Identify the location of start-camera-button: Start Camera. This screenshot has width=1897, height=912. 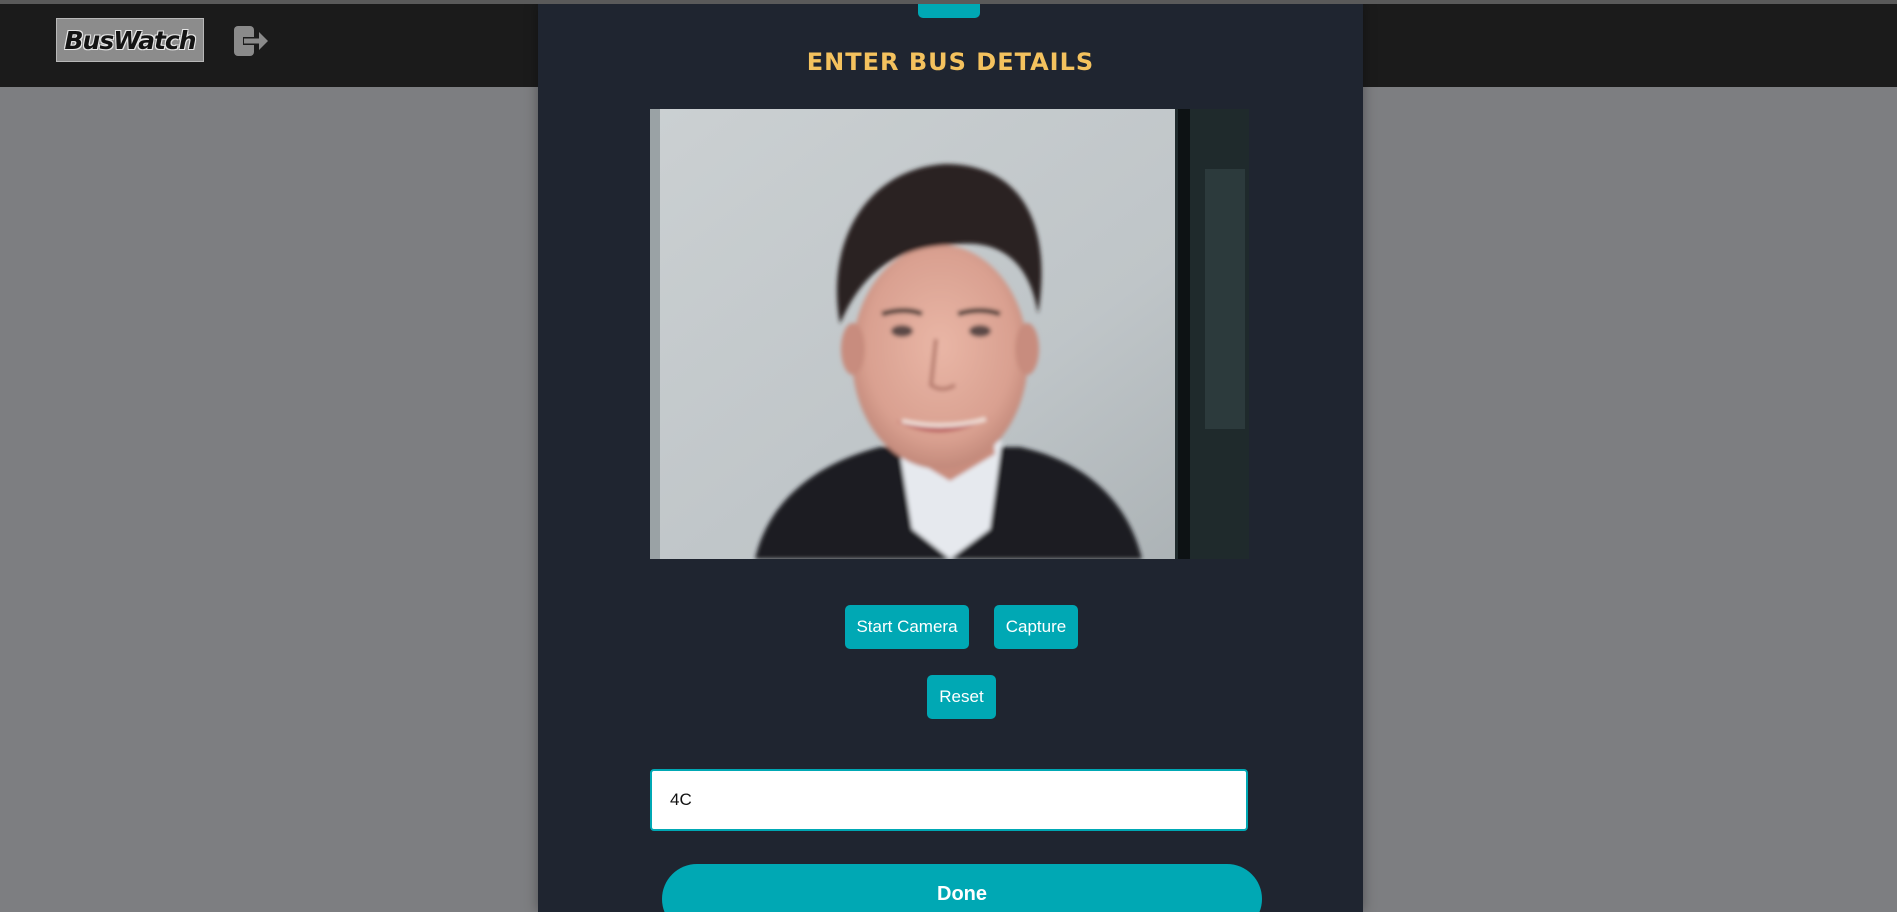
(907, 627).